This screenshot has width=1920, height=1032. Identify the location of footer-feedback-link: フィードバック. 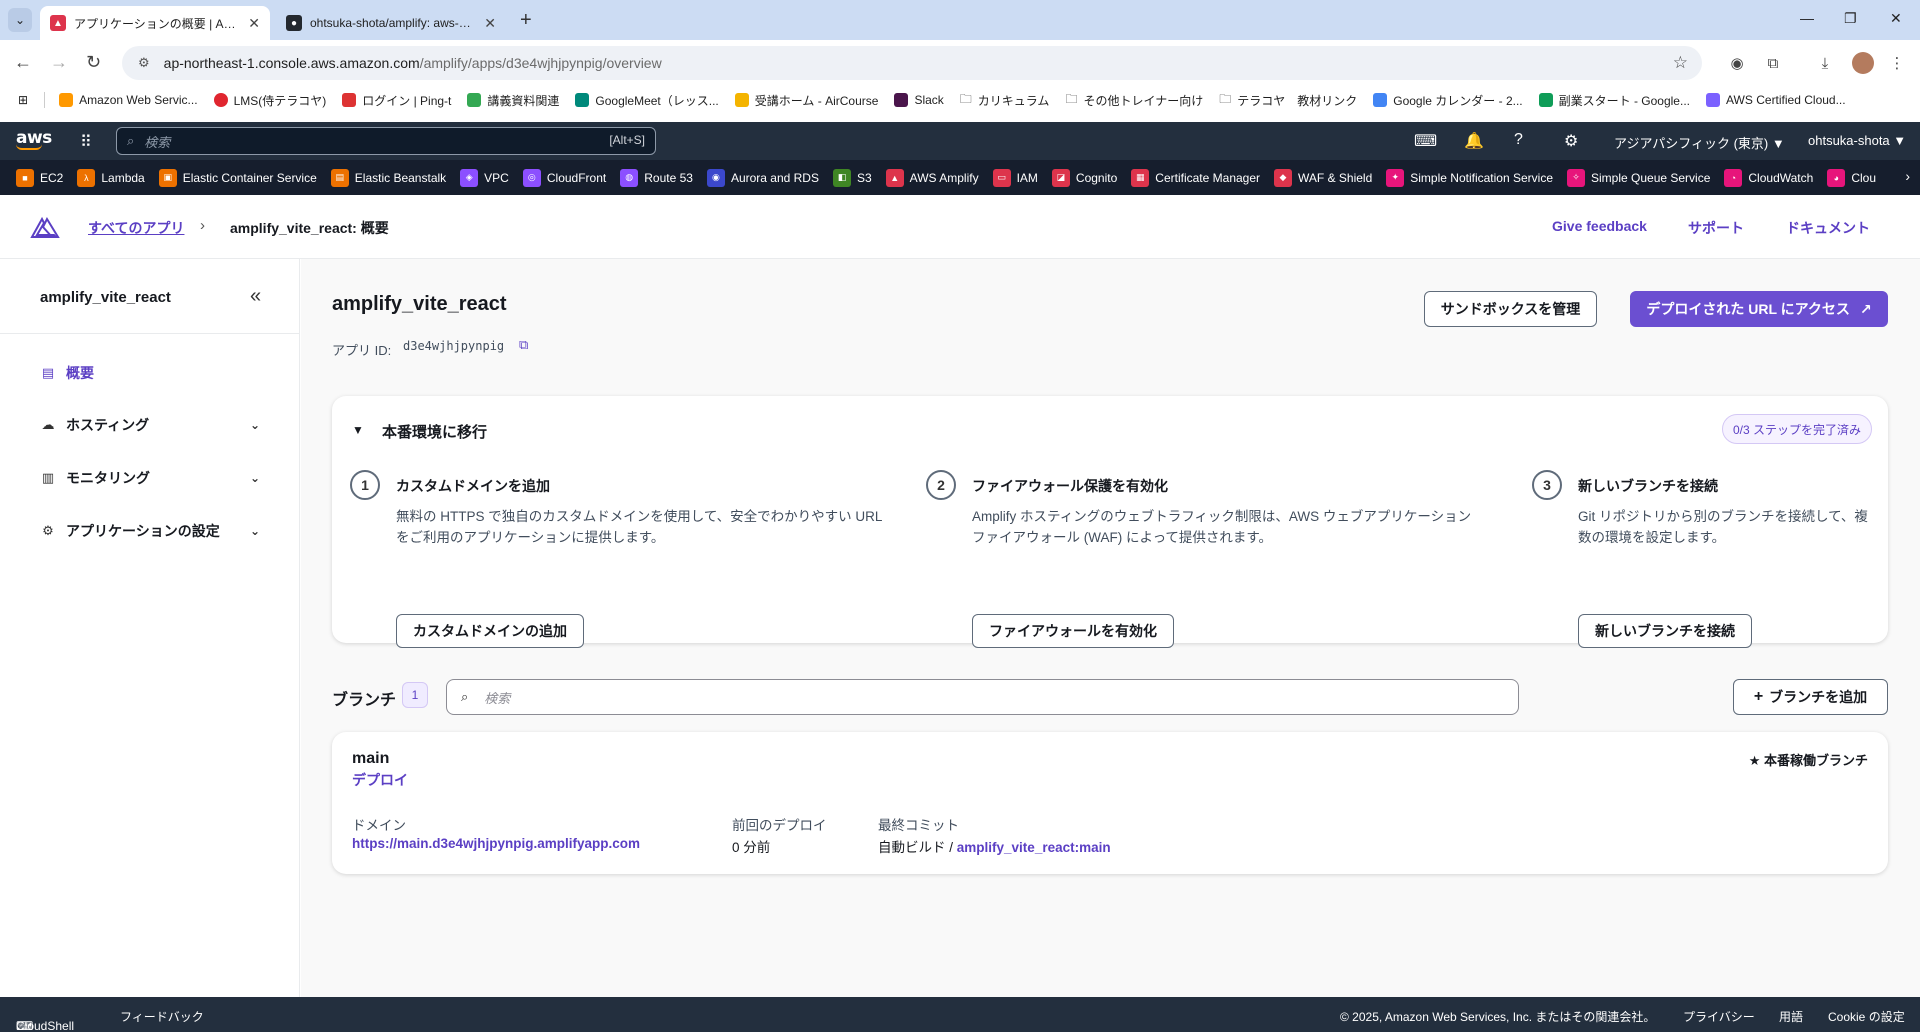
(162, 1016).